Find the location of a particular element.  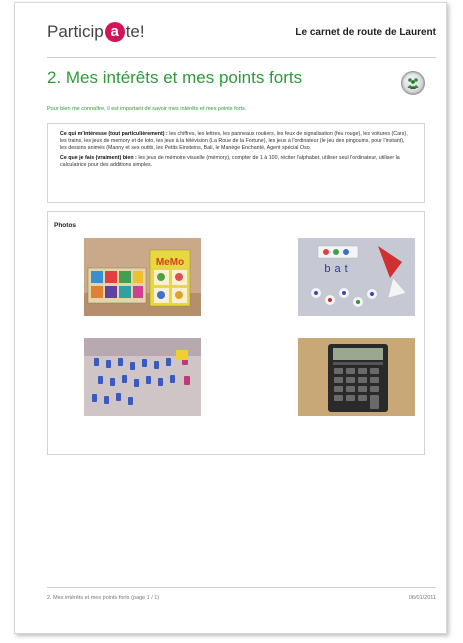

photo-plastic-letters is located at coordinates (142, 377).